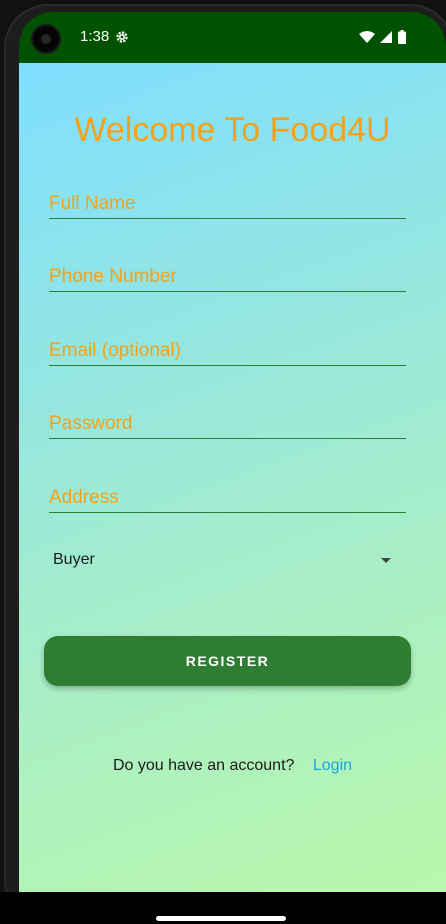 The image size is (446, 924). What do you see at coordinates (367, 37) in the screenshot?
I see `wifi-icon` at bounding box center [367, 37].